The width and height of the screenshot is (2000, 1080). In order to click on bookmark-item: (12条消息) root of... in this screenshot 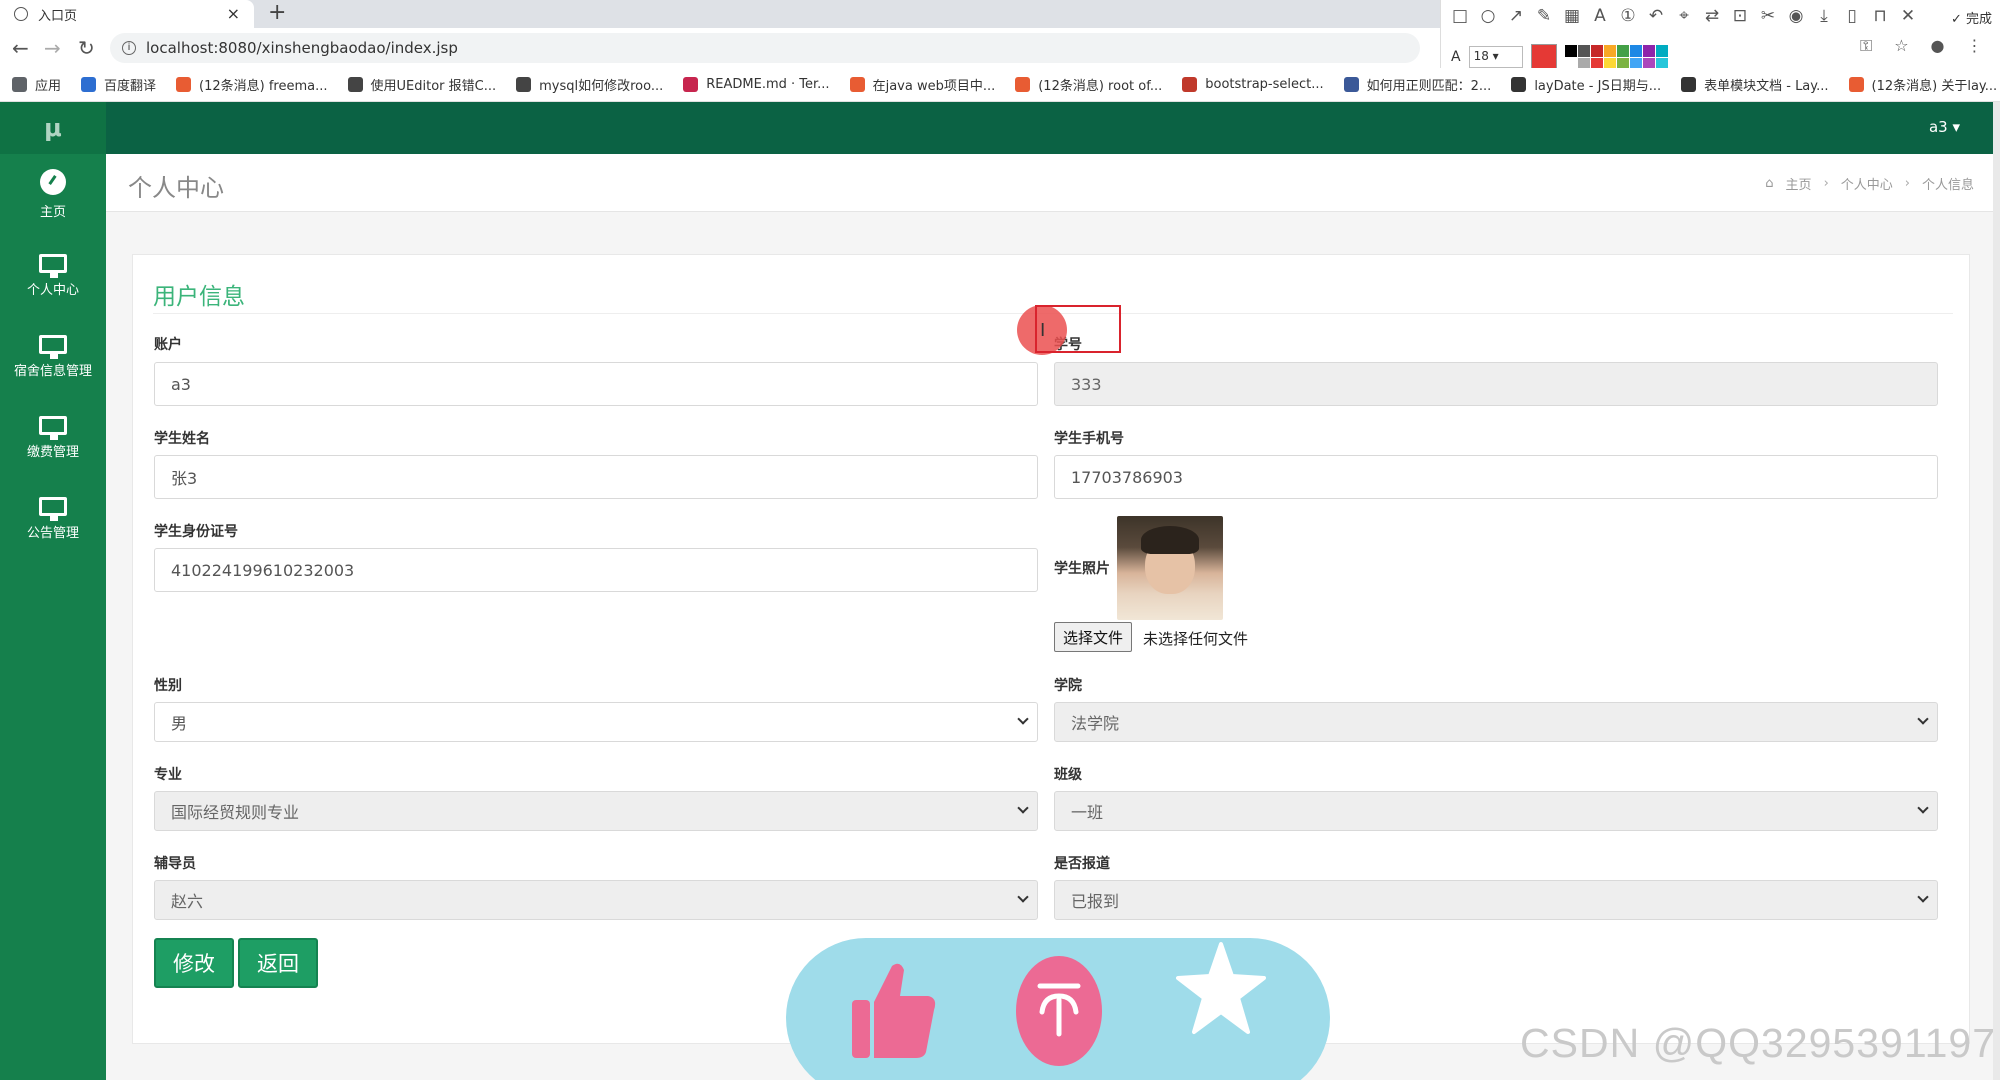, I will do `click(1088, 84)`.